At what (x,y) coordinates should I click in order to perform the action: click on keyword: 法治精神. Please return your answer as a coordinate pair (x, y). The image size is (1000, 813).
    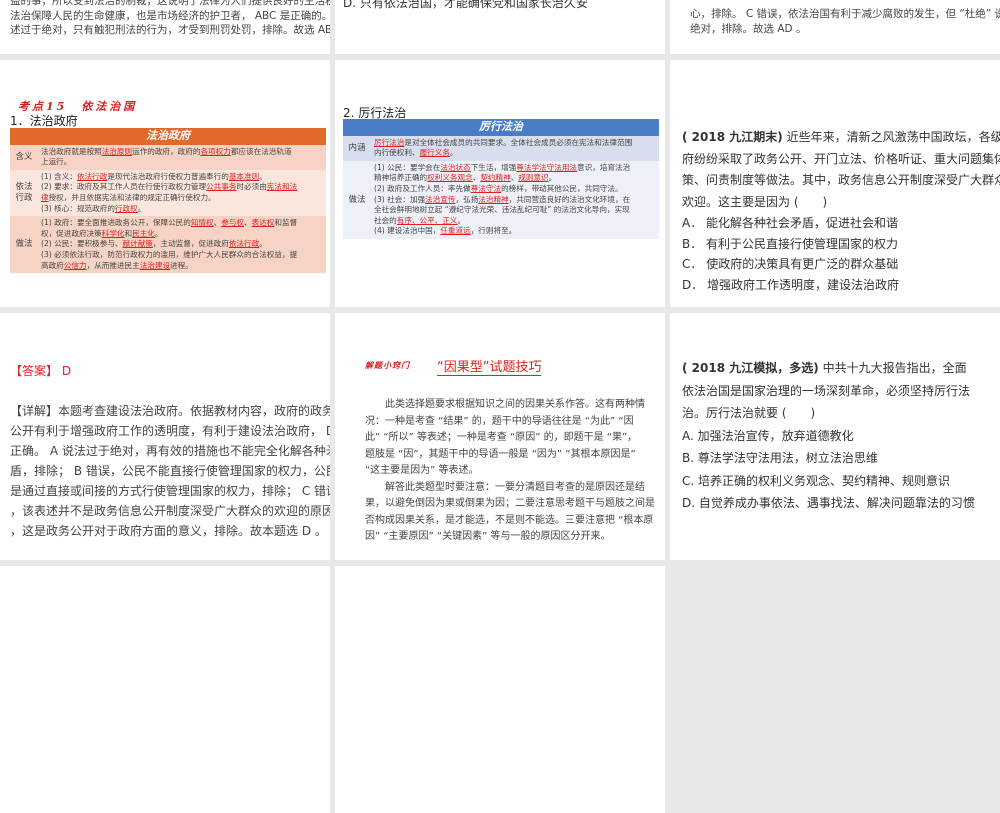
    Looking at the image, I should click on (493, 199).